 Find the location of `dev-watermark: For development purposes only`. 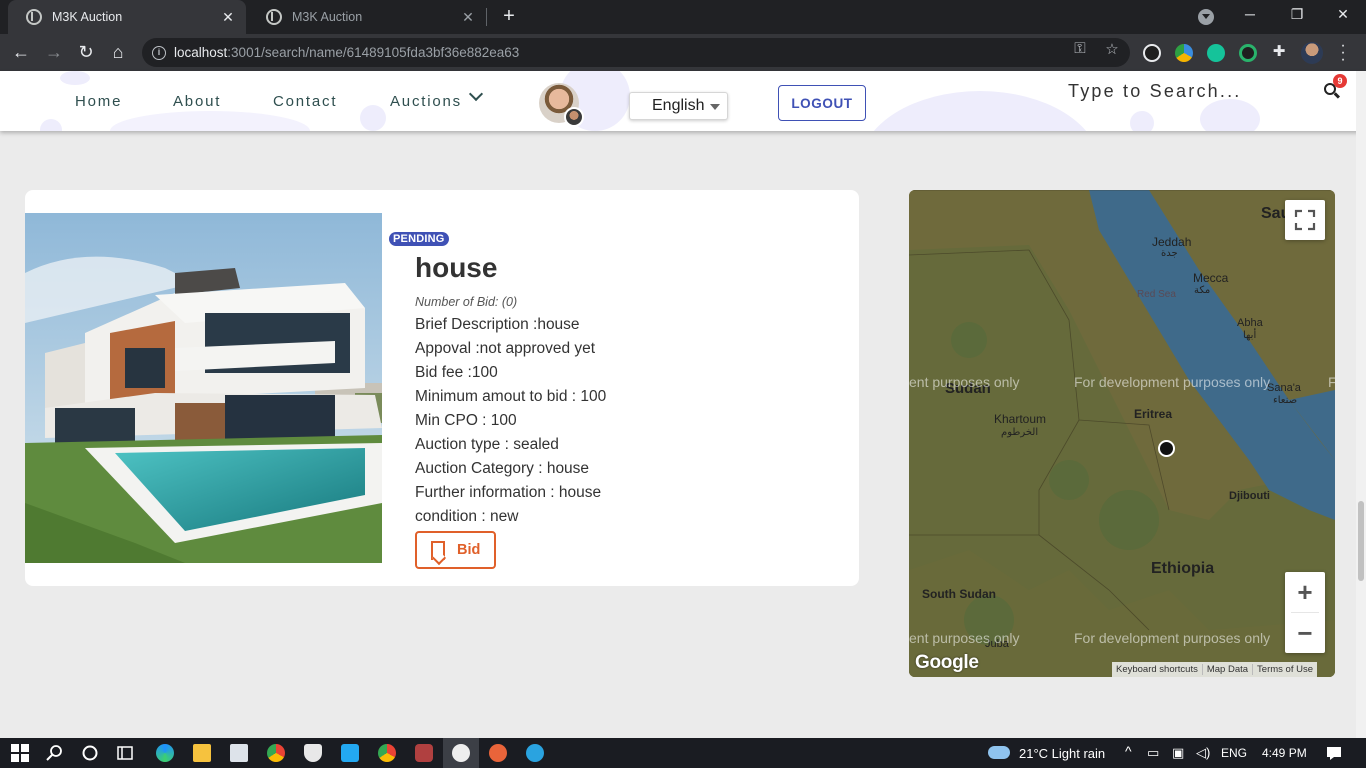

dev-watermark: For development purposes only is located at coordinates (1172, 382).